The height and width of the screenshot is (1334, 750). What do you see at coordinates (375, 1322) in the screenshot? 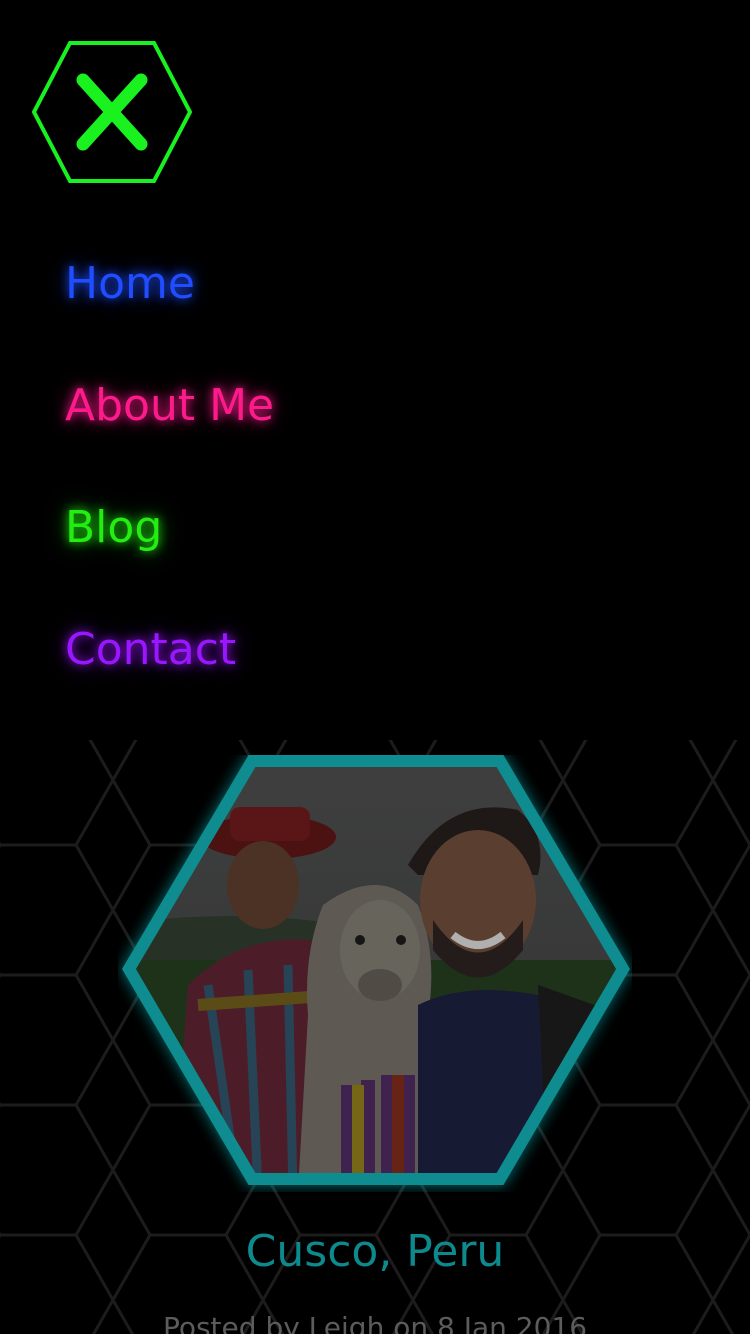
I see `post-meta: Posted by Leigh on 8 Jan 2016` at bounding box center [375, 1322].